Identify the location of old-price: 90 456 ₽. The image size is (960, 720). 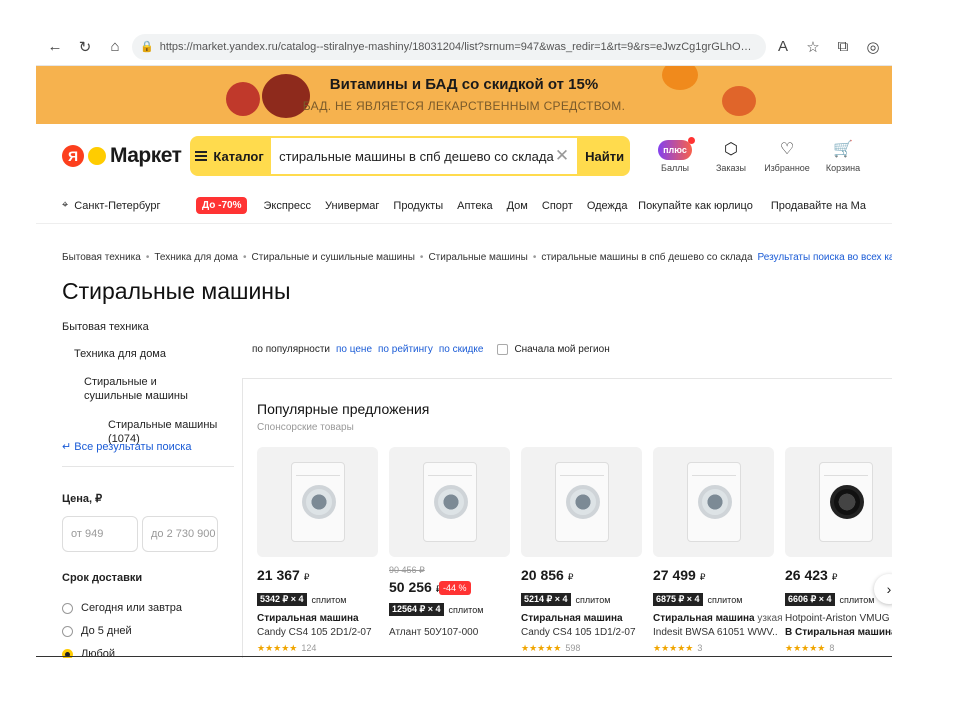
(407, 570).